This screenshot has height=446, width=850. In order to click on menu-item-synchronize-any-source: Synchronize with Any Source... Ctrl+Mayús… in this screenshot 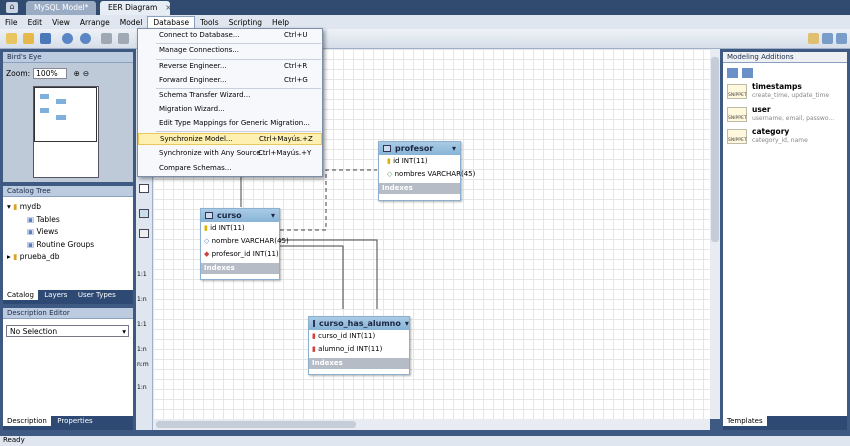, I will do `click(230, 154)`.